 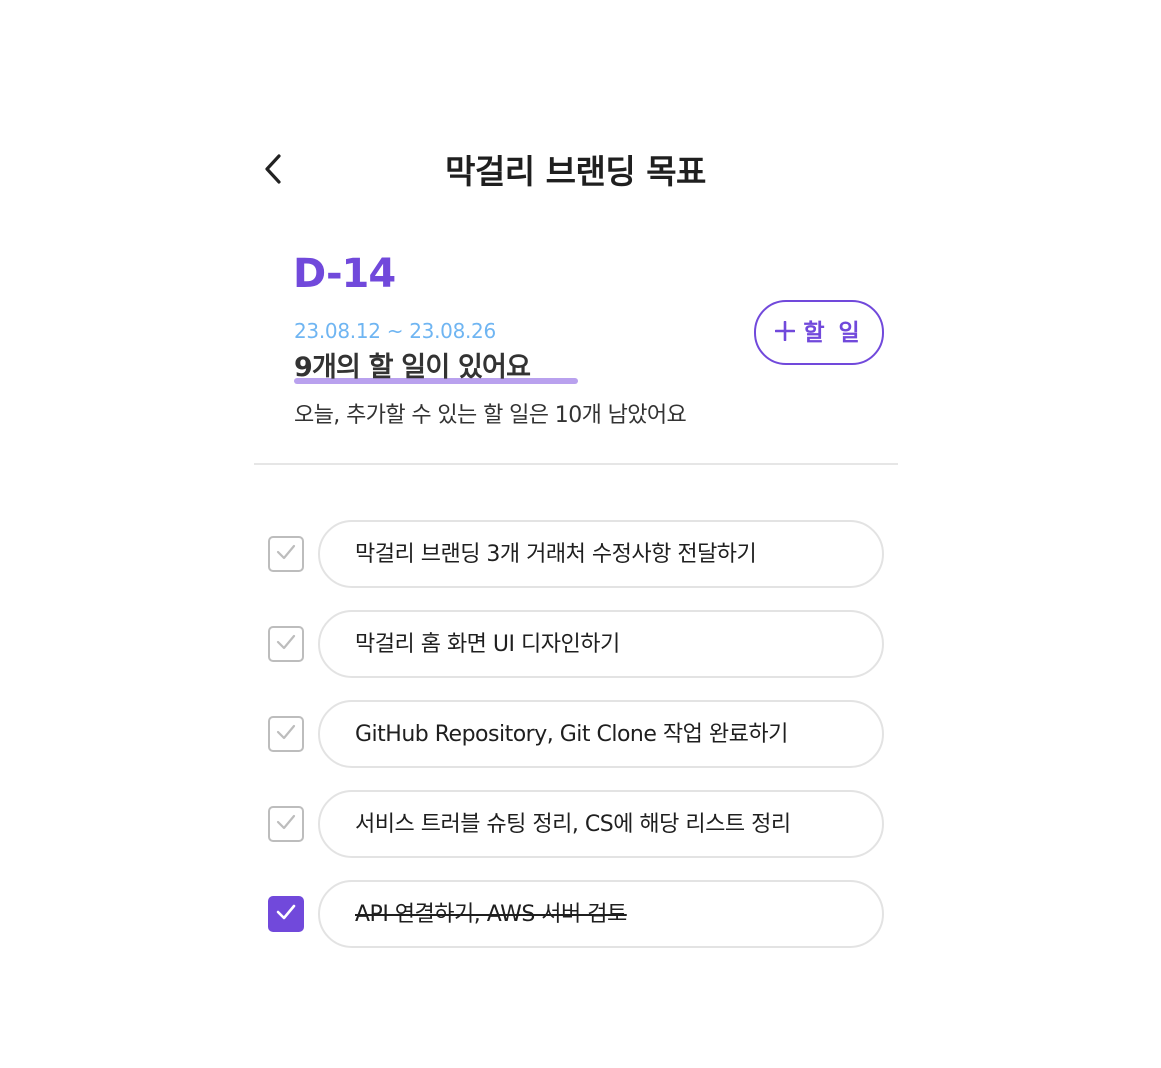 I want to click on todo-pill: API 연결하기, AWS 서버 검토, so click(x=601, y=914).